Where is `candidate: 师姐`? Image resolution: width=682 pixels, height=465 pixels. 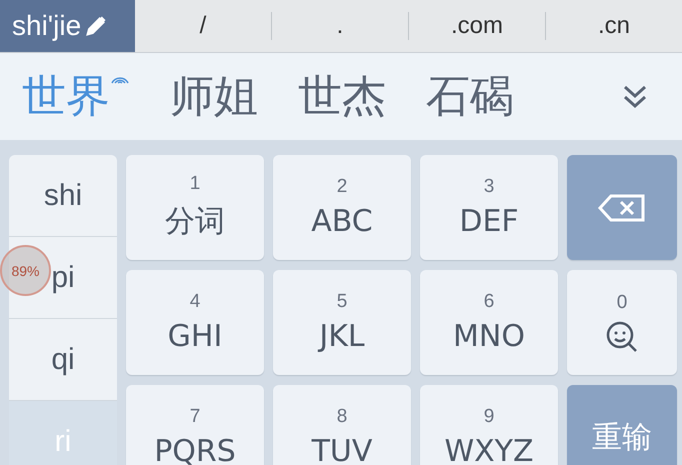 candidate: 师姐 is located at coordinates (214, 96).